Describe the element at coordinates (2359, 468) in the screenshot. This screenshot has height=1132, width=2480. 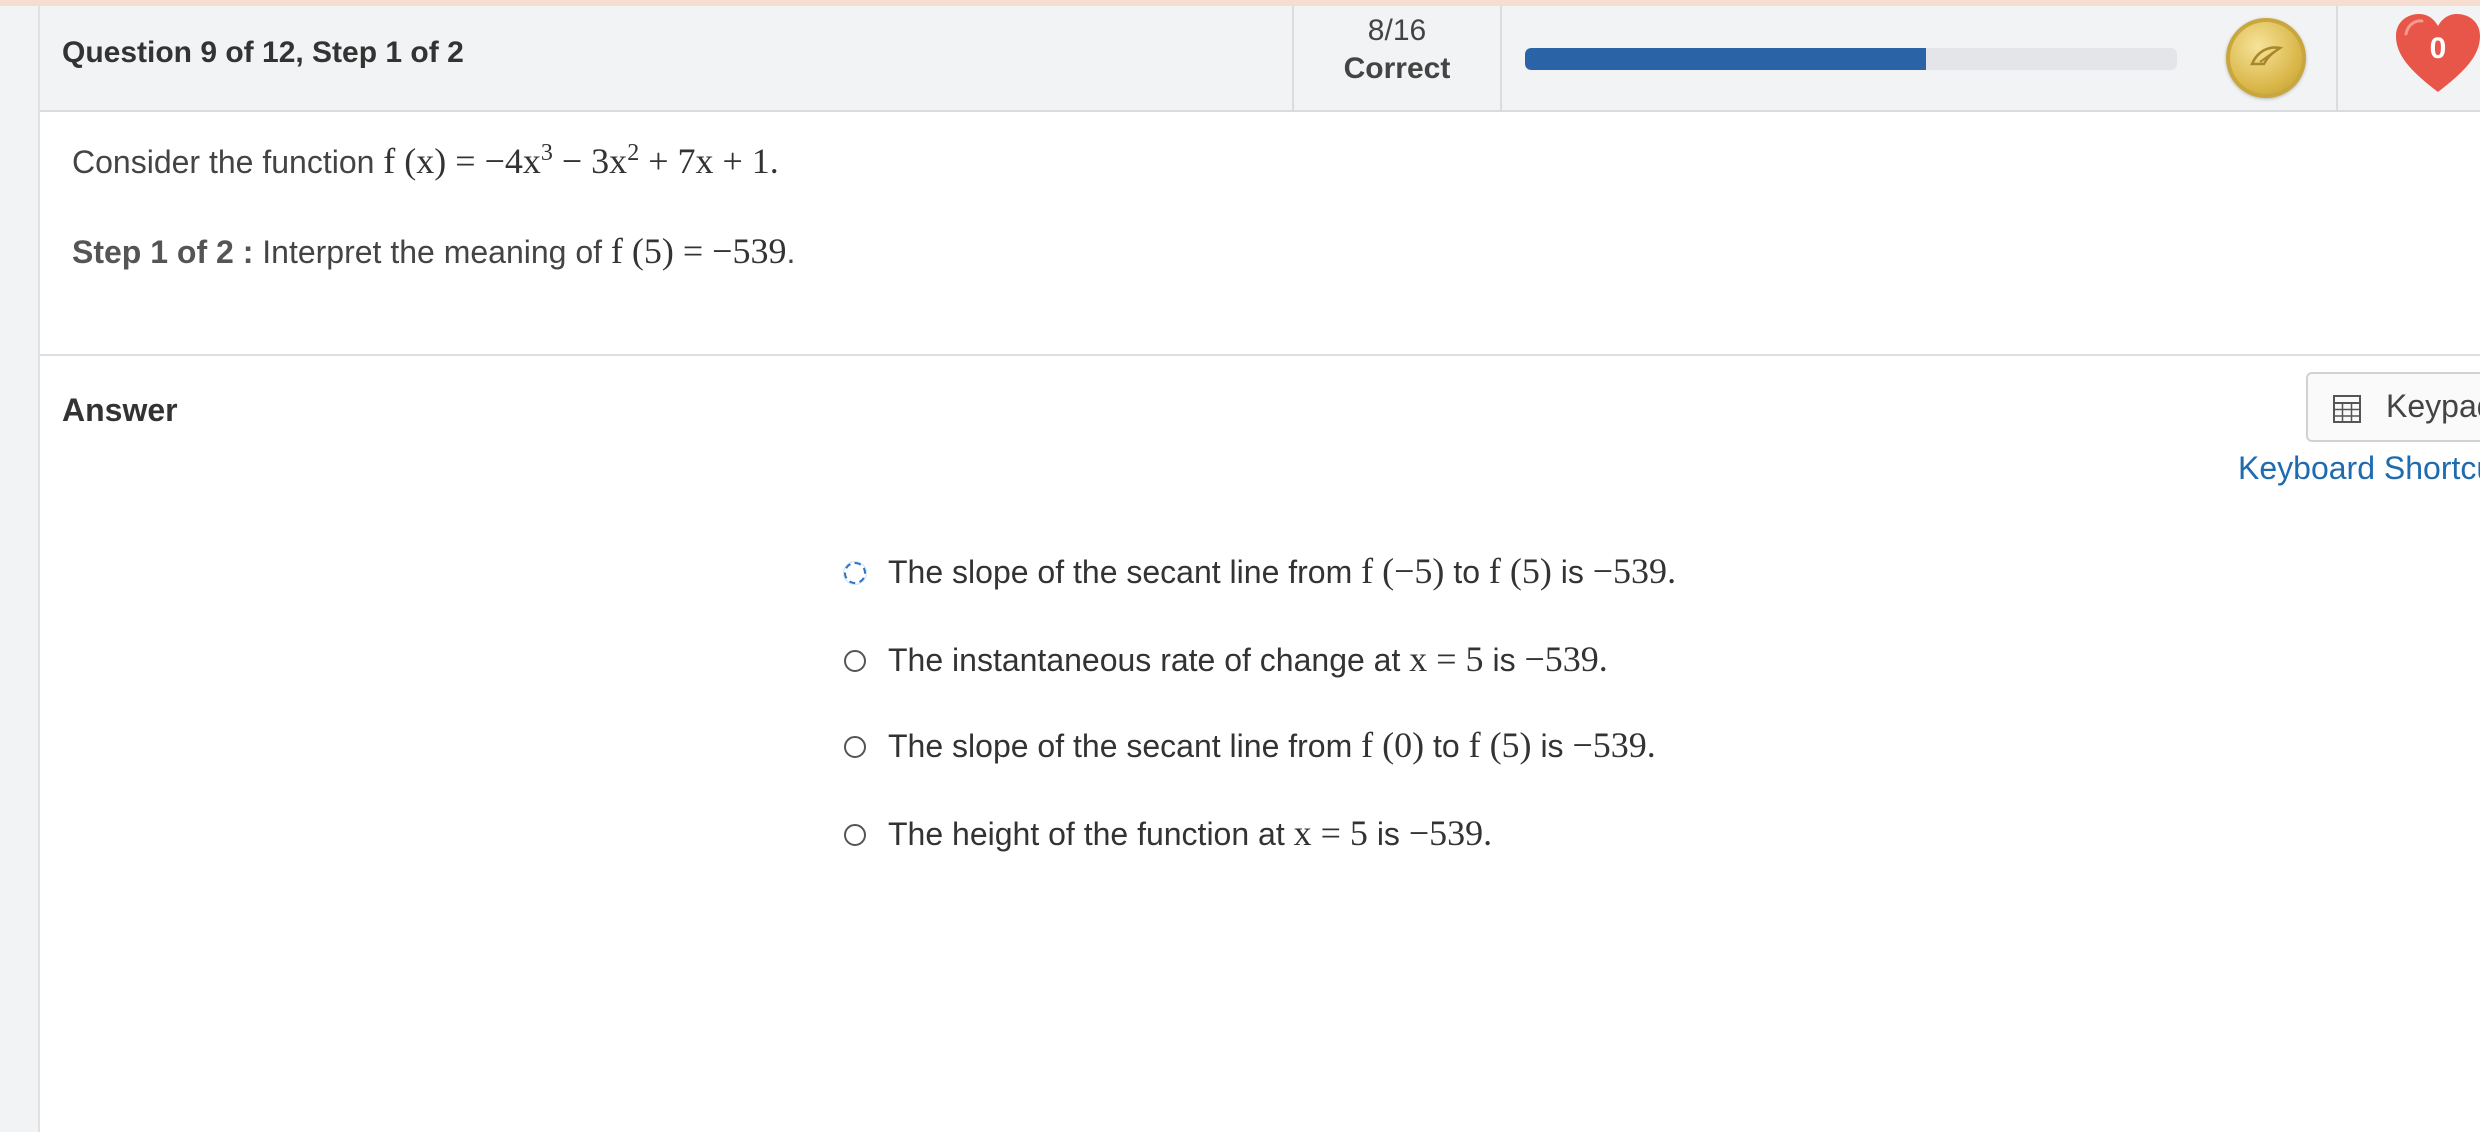
I see `keyboard-shortcuts-link: Keyboard Shortcuts` at that location.